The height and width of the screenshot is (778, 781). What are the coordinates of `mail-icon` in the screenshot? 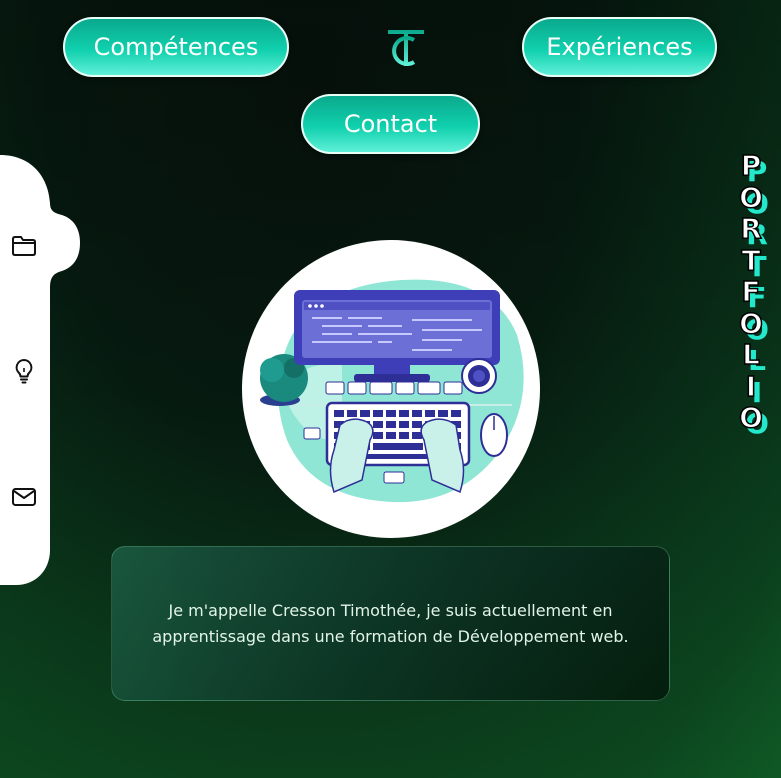 It's located at (24, 497).